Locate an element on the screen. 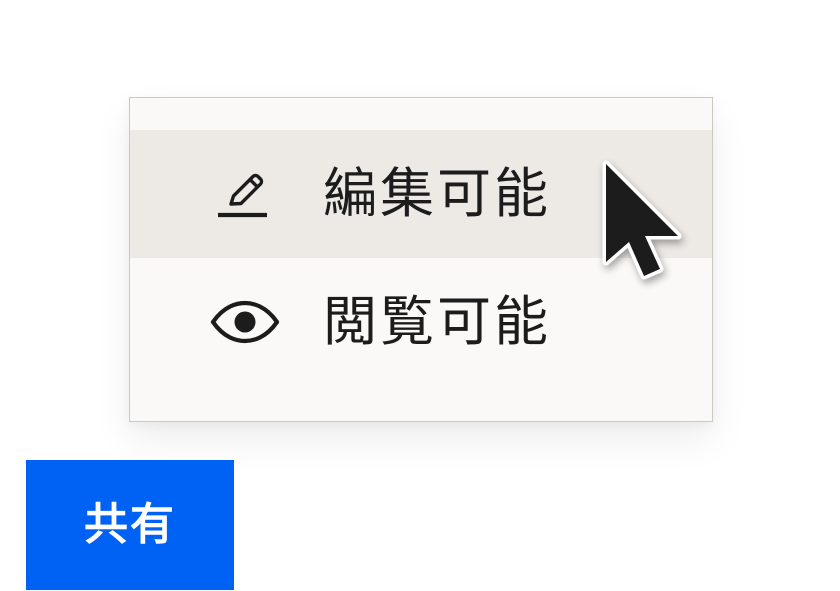  share-button: 共有 is located at coordinates (130, 525).